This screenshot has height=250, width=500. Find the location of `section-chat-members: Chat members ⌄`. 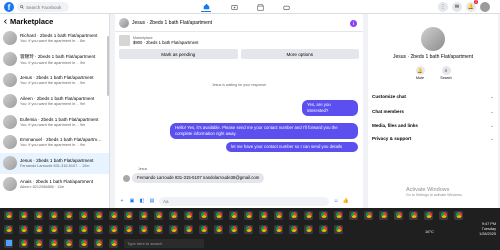

section-chat-members: Chat members ⌄ is located at coordinates (433, 112).